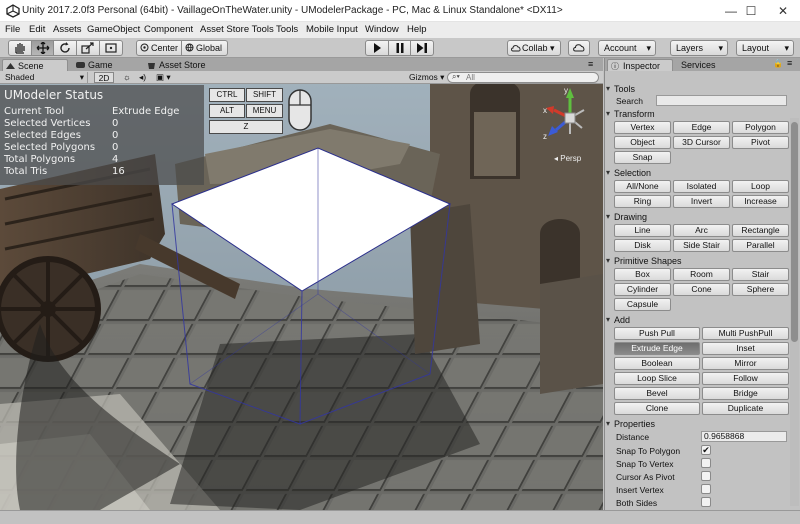 This screenshot has width=800, height=524. What do you see at coordinates (699, 48) in the screenshot?
I see `layers-dropdown: Layers ▾` at bounding box center [699, 48].